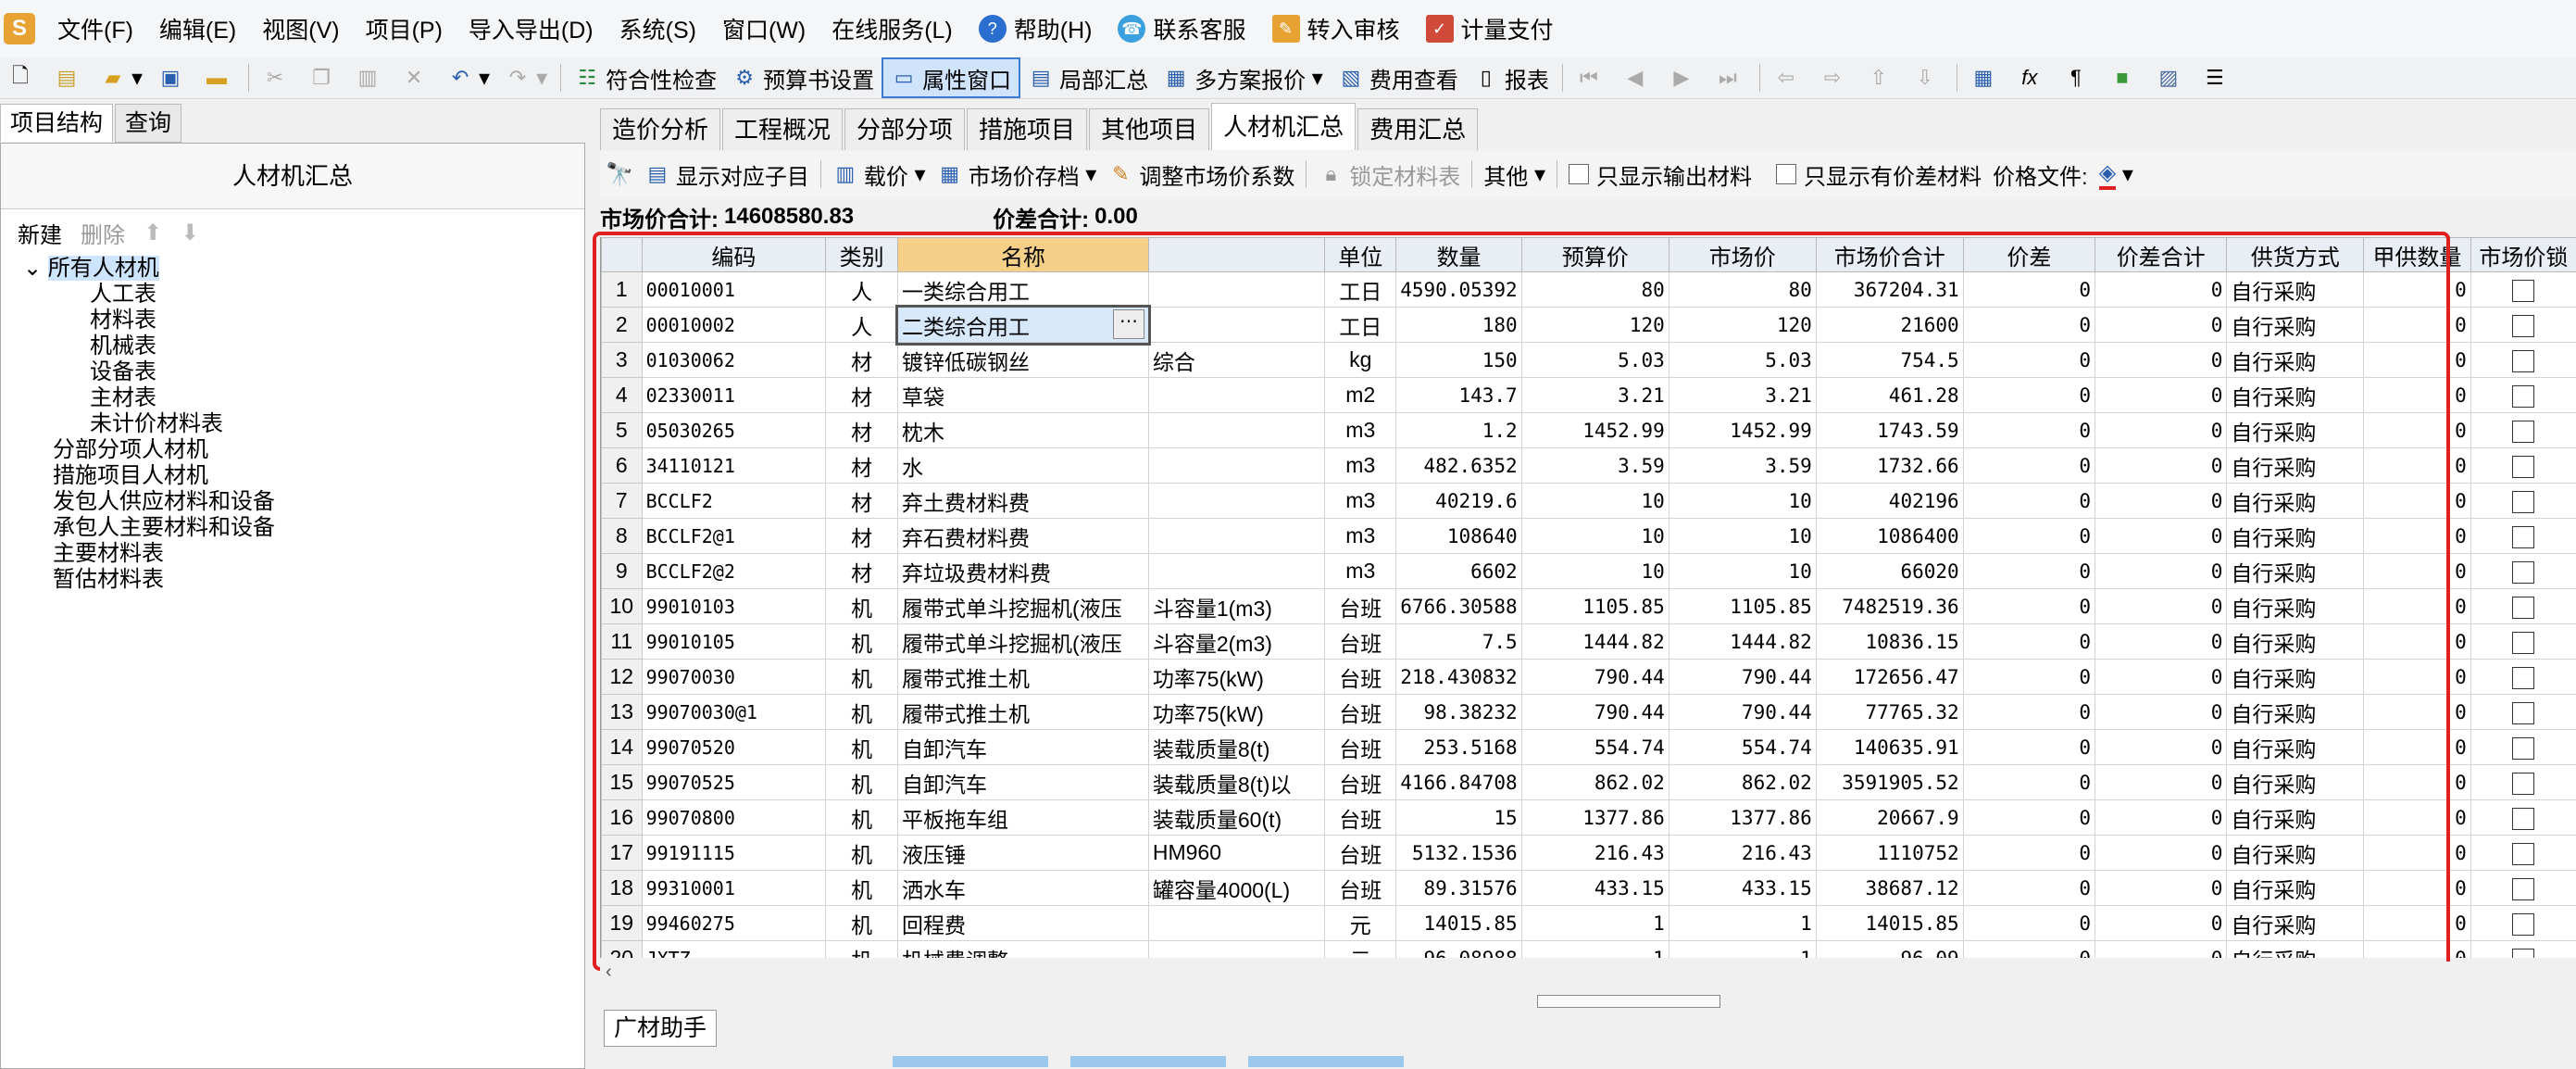 This screenshot has height=1069, width=2576. What do you see at coordinates (2116, 174) in the screenshot?
I see `price-file-dropdown: ◈ ▾` at bounding box center [2116, 174].